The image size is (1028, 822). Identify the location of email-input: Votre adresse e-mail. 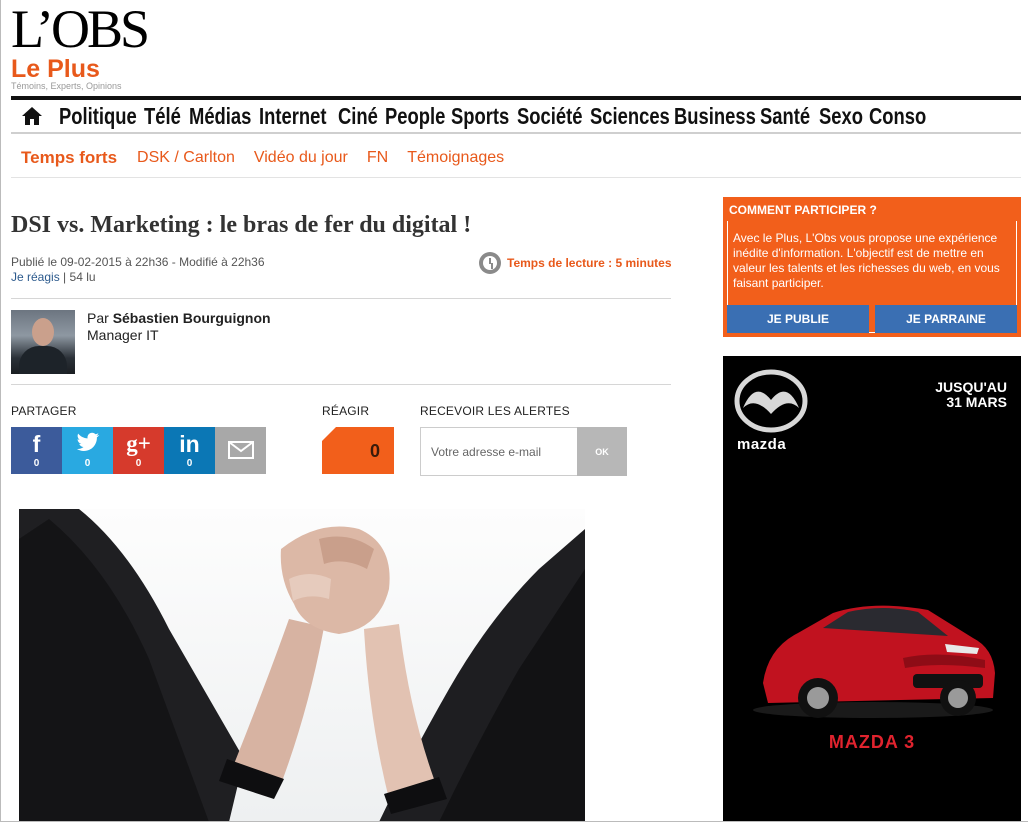
(499, 451).